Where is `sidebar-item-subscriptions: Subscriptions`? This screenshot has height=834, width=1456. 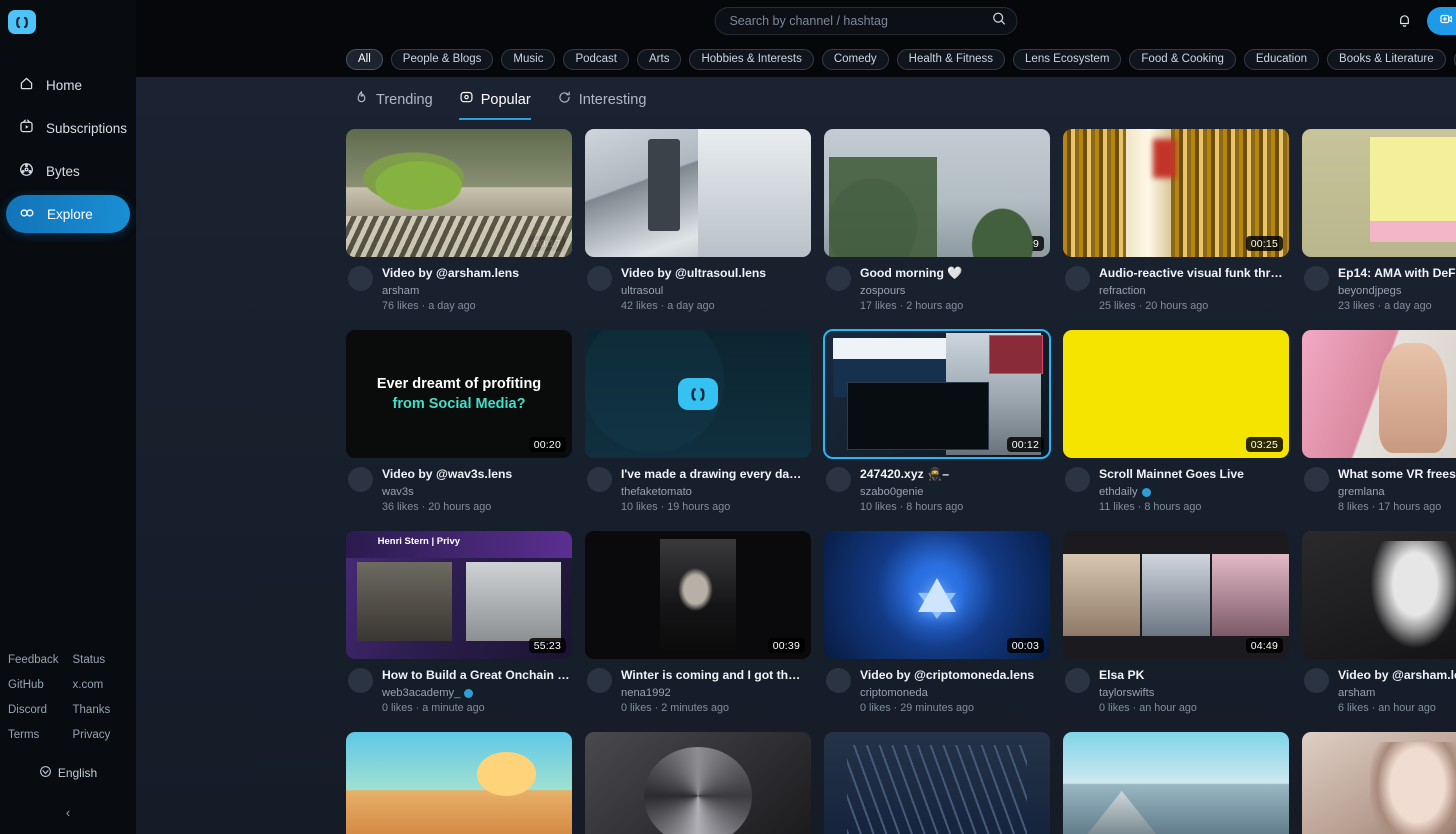
sidebar-item-subscriptions: Subscriptions is located at coordinates (68, 128).